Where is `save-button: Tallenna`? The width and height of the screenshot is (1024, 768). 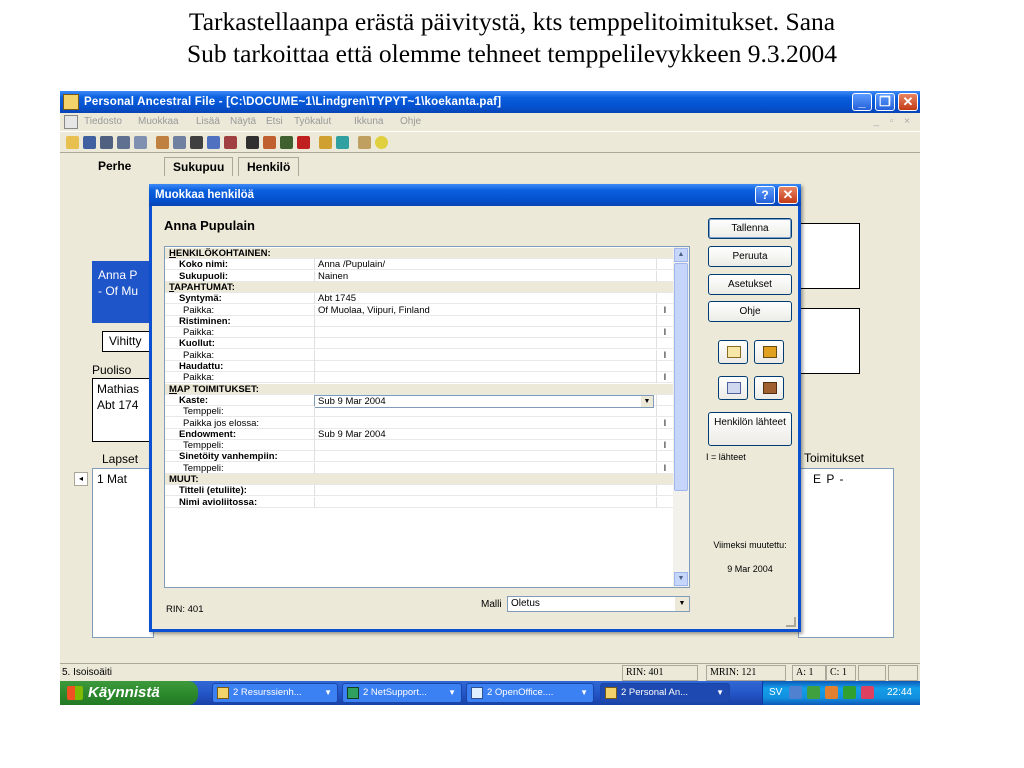 save-button: Tallenna is located at coordinates (750, 228).